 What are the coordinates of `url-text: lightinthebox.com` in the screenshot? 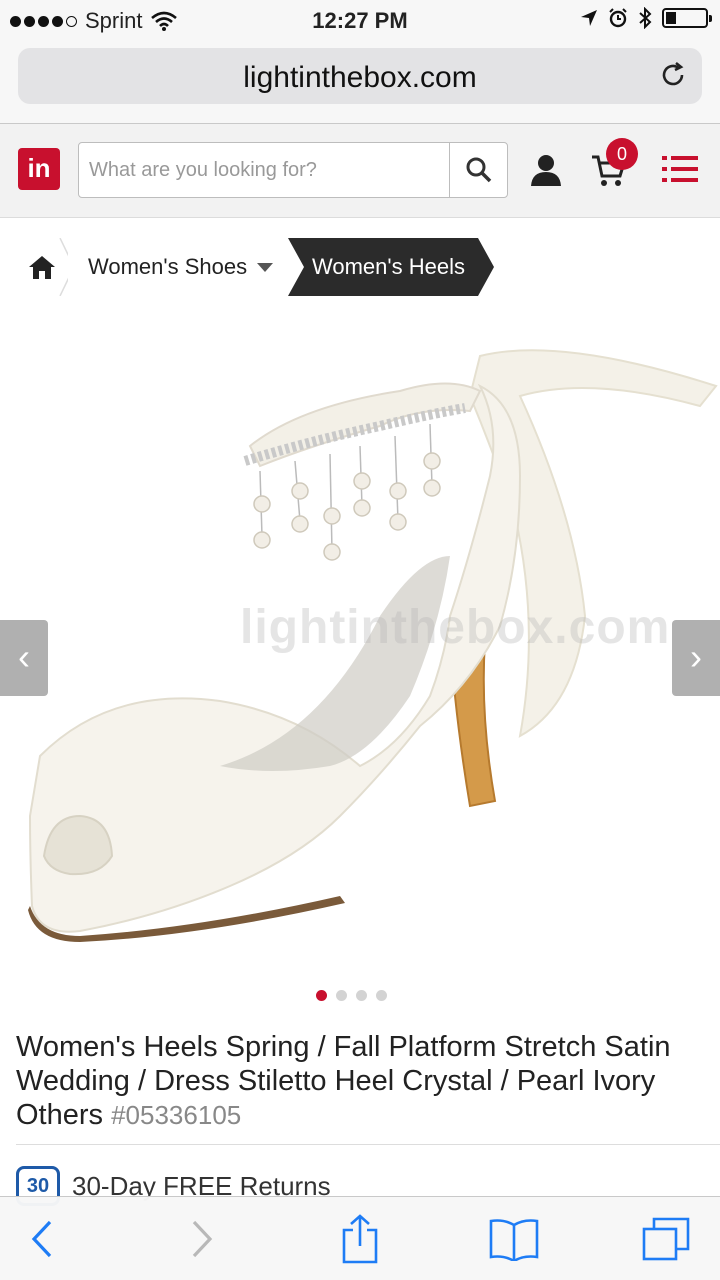 It's located at (360, 78).